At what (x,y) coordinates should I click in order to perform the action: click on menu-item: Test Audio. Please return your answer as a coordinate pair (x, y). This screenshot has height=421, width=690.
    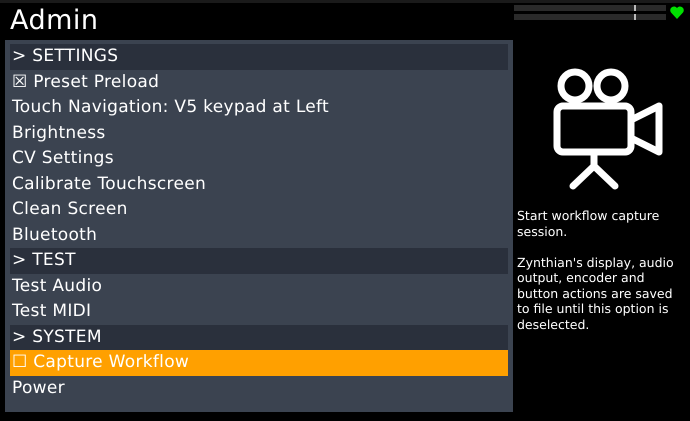
    Looking at the image, I should click on (259, 286).